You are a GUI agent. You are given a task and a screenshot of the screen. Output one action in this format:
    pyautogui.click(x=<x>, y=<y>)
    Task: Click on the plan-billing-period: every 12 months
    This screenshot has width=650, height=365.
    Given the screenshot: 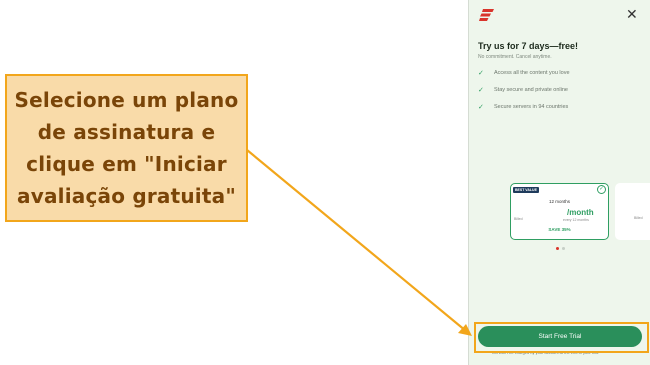 What is the action you would take?
    pyautogui.click(x=576, y=220)
    